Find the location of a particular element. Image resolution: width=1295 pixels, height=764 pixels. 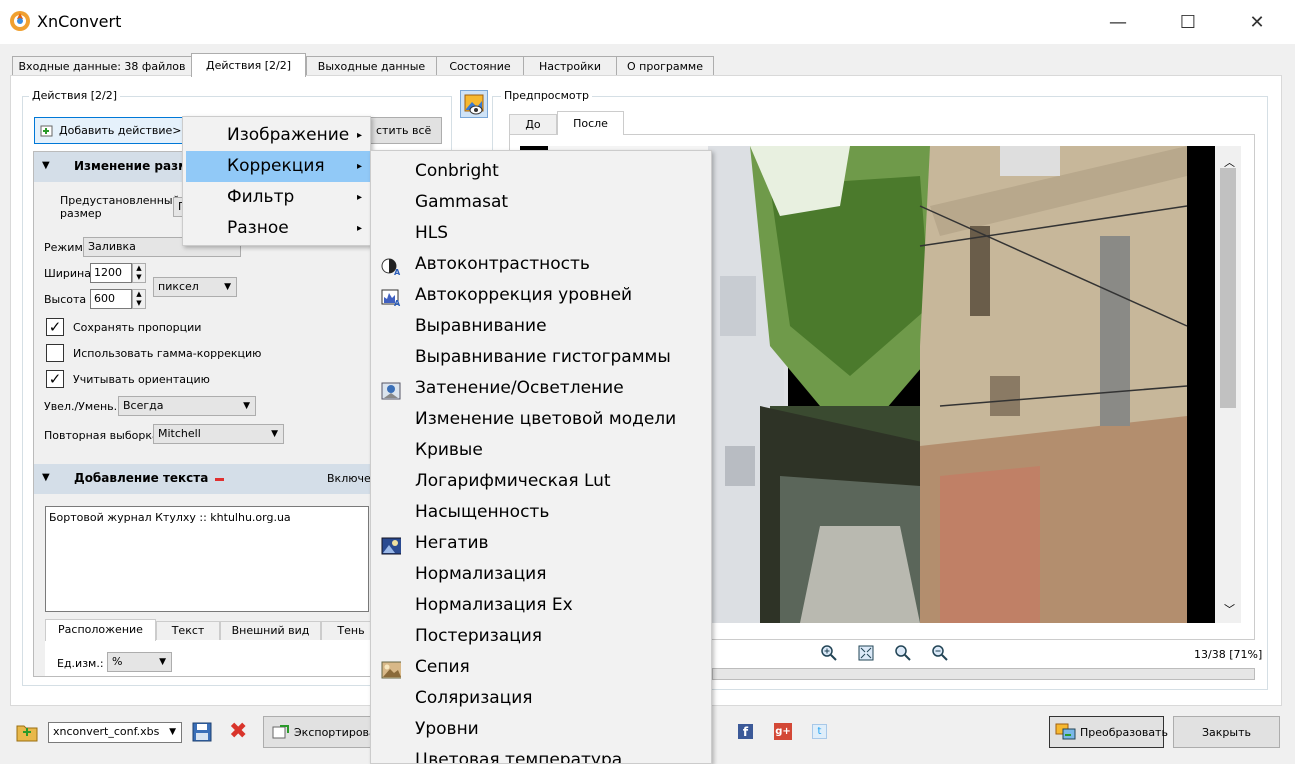

submenu-item-negative: Негатив is located at coordinates (541, 543).